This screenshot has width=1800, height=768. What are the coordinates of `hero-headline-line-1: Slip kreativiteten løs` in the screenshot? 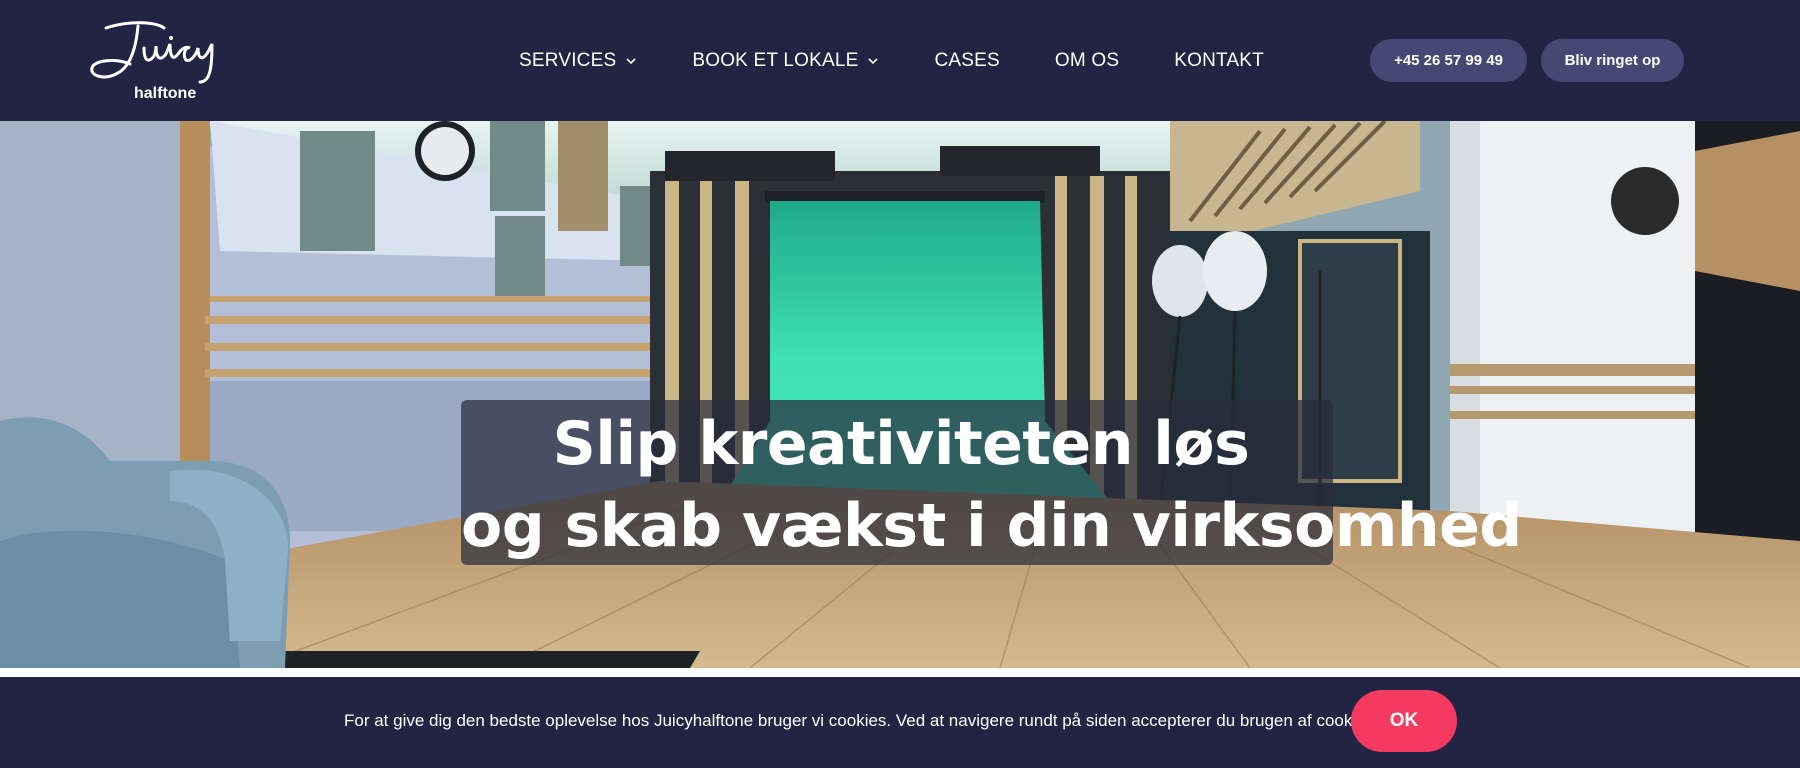 It's located at (901, 444).